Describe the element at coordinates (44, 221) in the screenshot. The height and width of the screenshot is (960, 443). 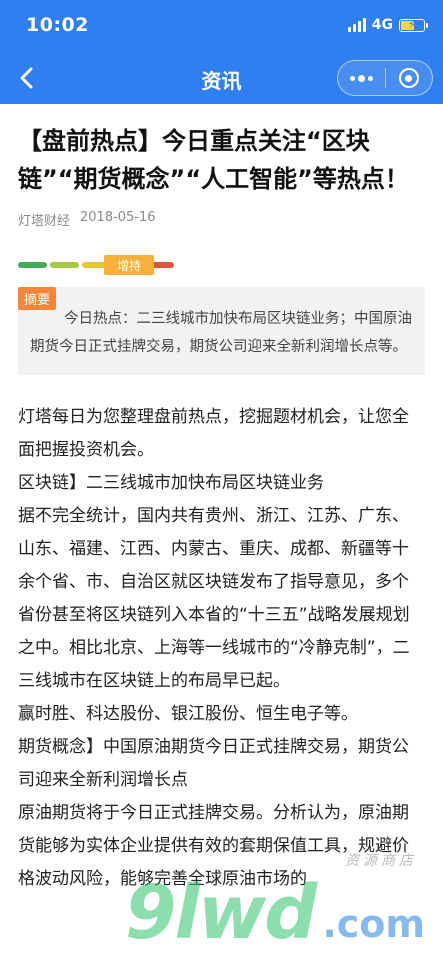
I see `article-source: 灯塔财经` at that location.